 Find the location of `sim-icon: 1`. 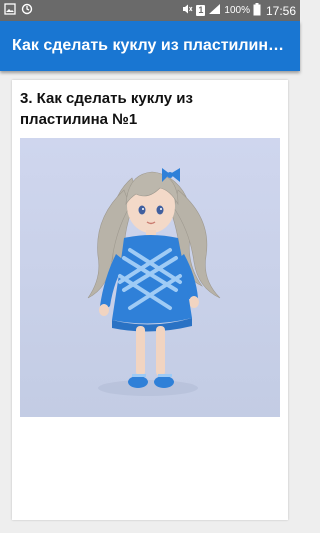

sim-icon: 1 is located at coordinates (201, 10).